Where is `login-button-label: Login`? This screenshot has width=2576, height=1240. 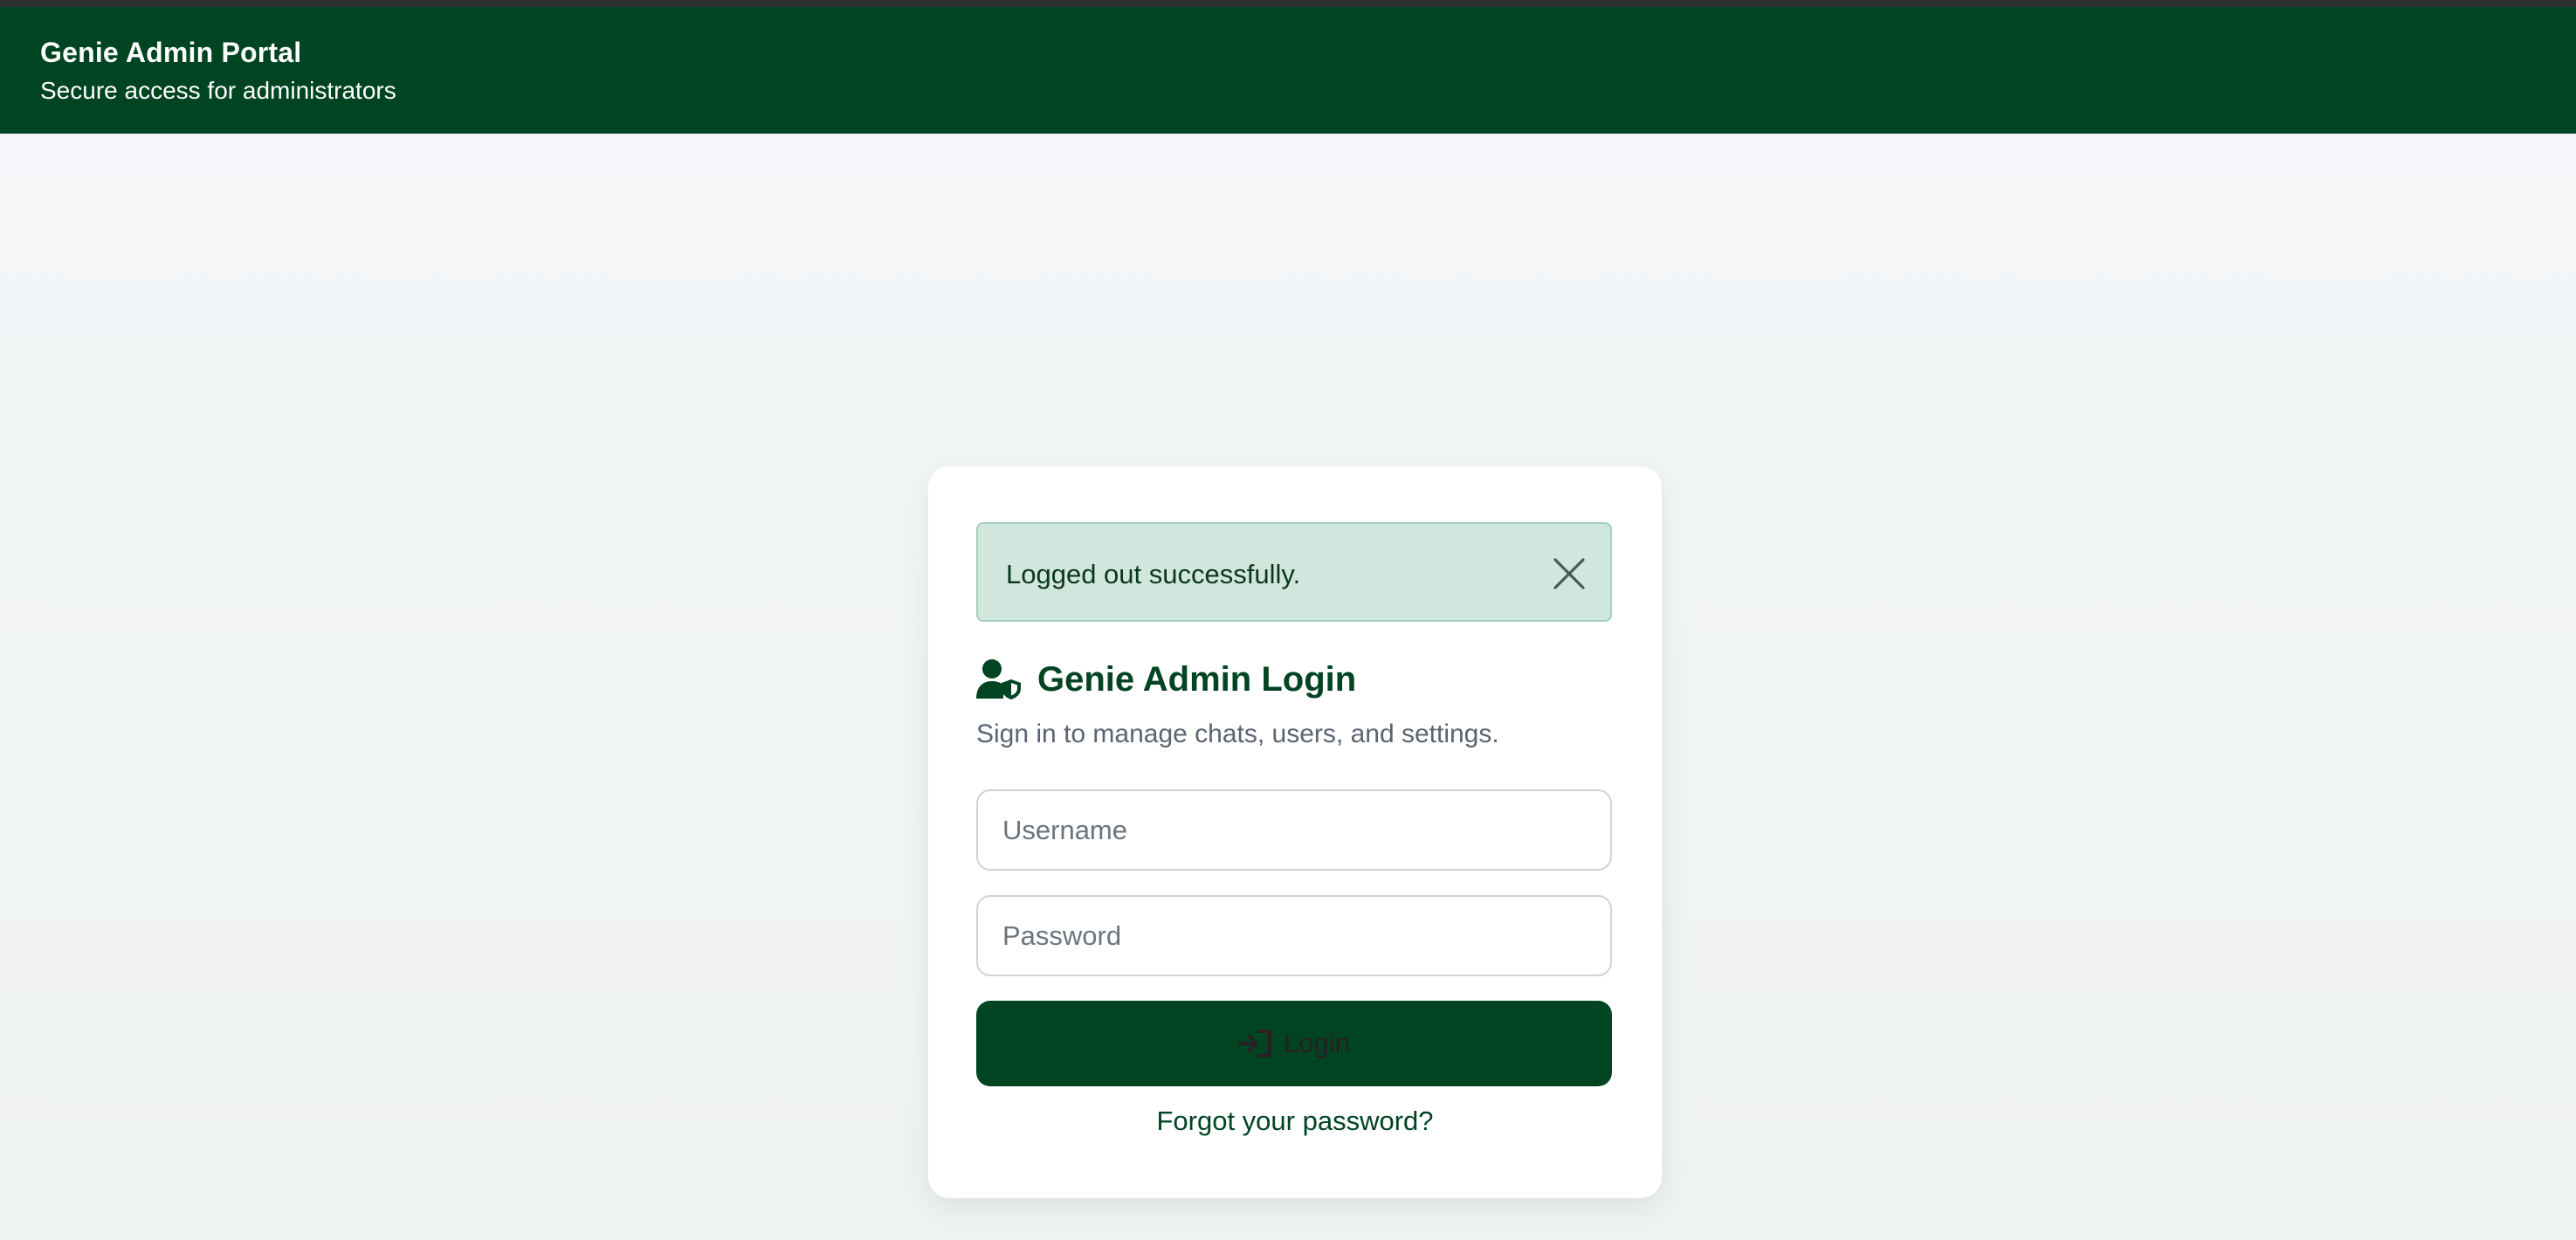 login-button-label: Login is located at coordinates (1317, 1043).